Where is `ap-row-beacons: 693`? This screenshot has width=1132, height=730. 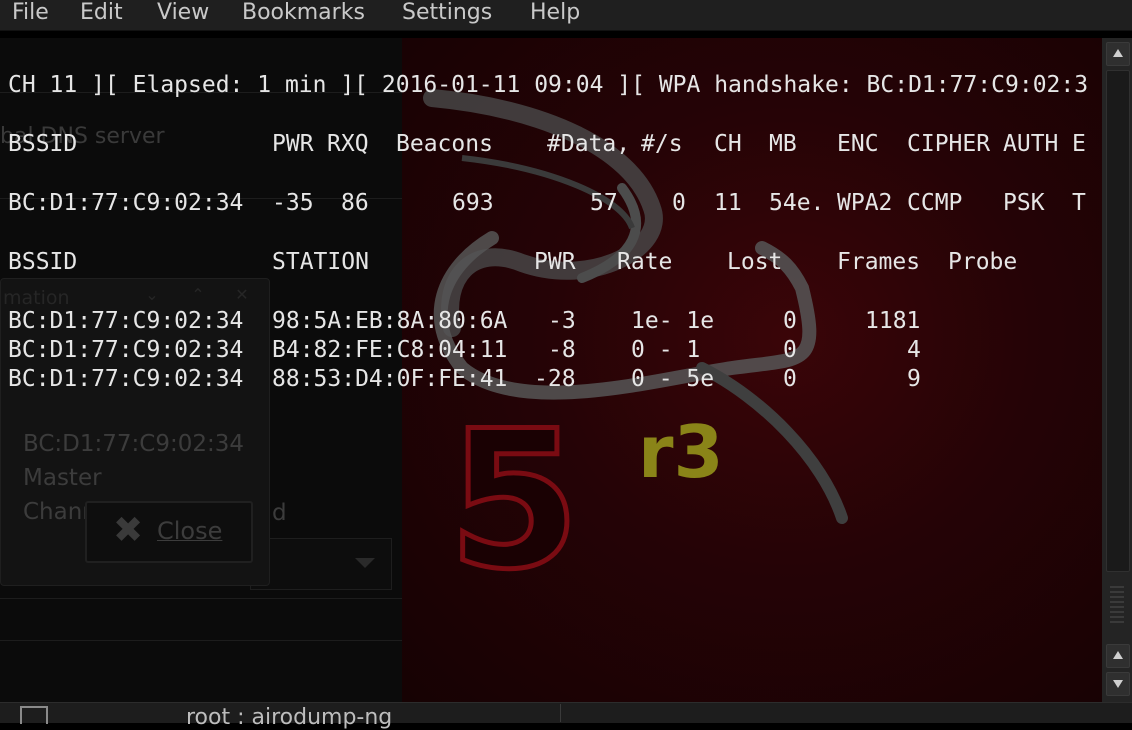
ap-row-beacons: 693 is located at coordinates (473, 203).